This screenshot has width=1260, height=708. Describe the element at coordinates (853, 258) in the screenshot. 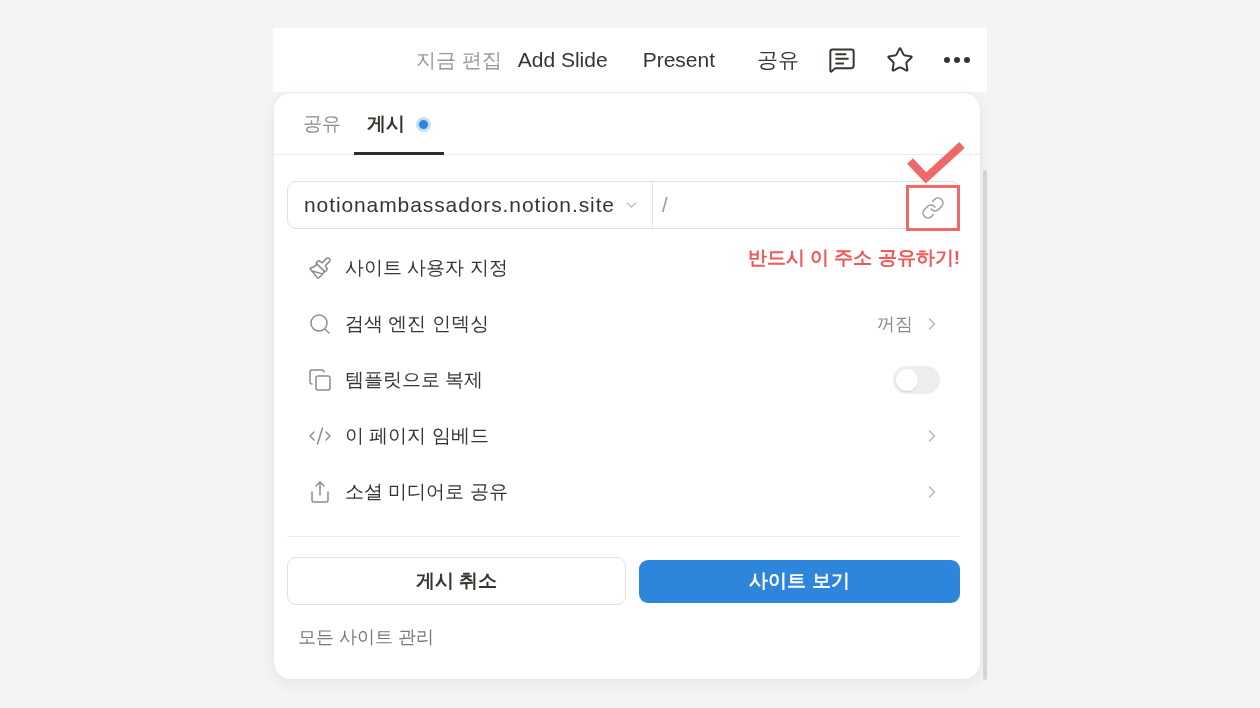

I see `annotation-text: 반드시 이 주소 공유하기!` at that location.